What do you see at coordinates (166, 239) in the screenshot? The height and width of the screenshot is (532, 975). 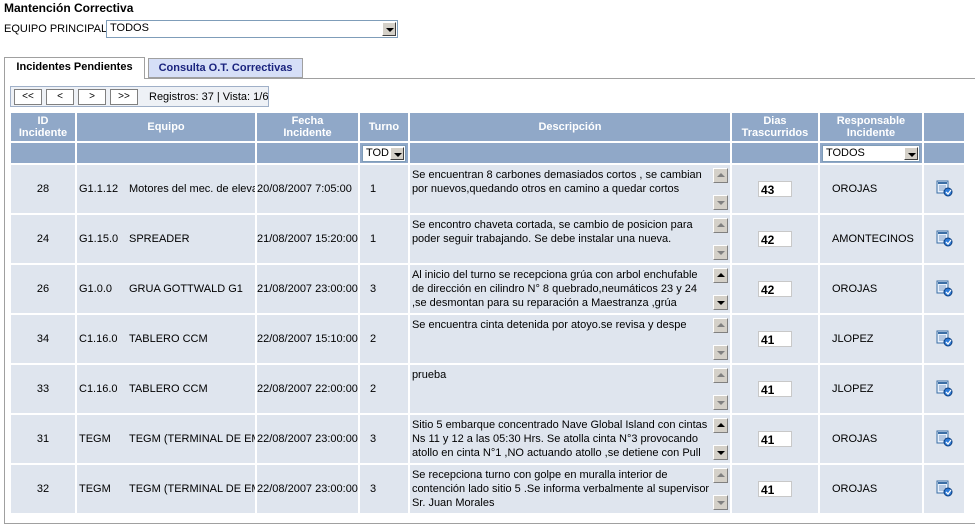 I see `cell-equipo: G1.15.0 SPREADER` at bounding box center [166, 239].